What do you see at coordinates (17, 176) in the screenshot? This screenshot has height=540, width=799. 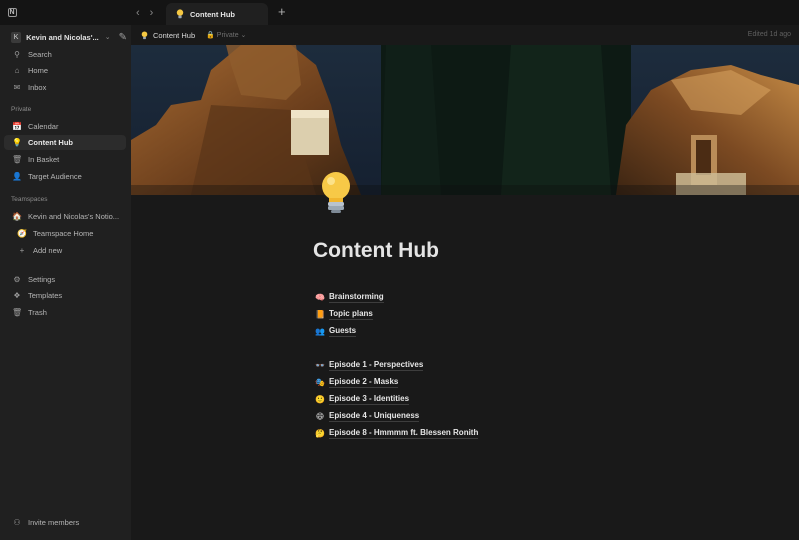 I see `person-icon: 👤` at bounding box center [17, 176].